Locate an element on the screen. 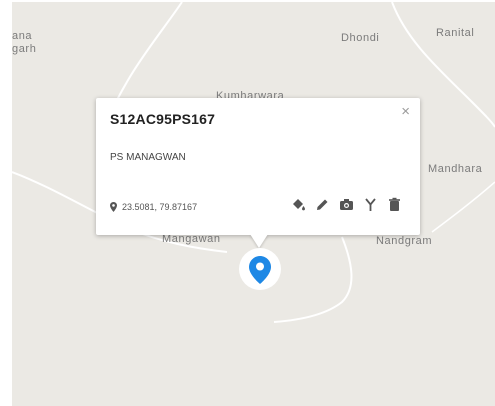  trash-icon is located at coordinates (394, 204).